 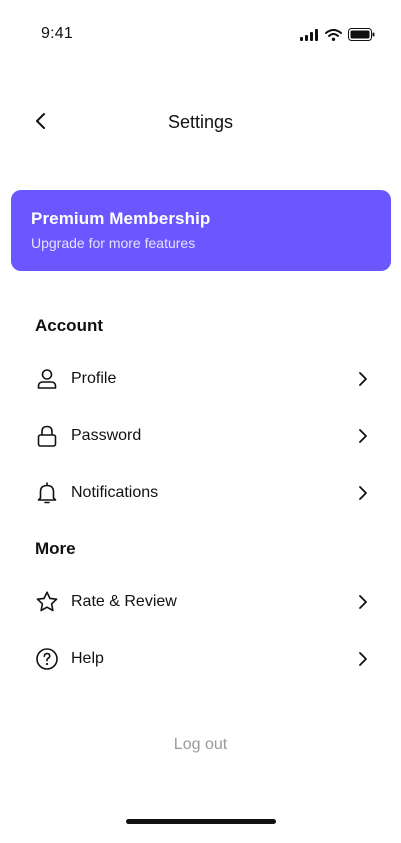 I want to click on home-indicator, so click(x=201, y=821).